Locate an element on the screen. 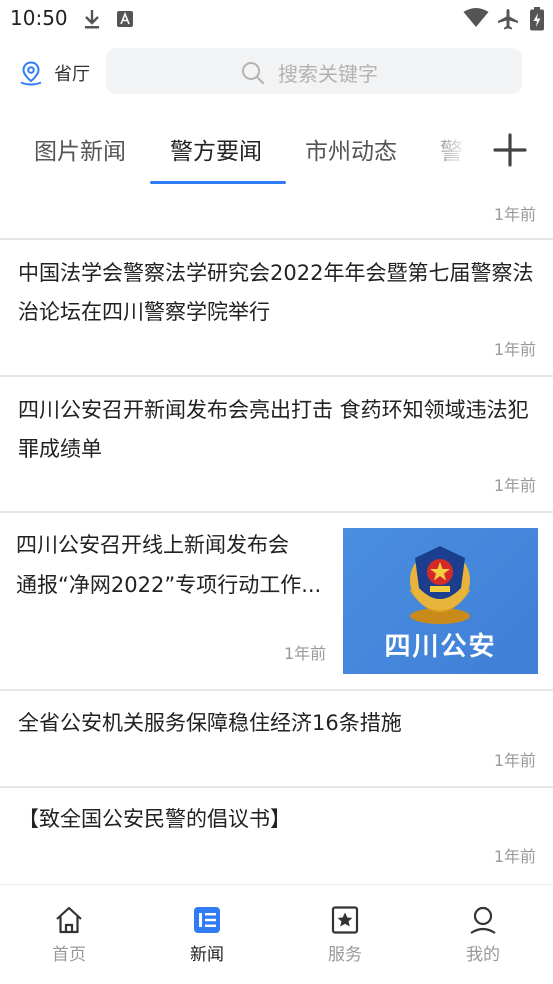 The height and width of the screenshot is (984, 553). status-time: 10:50 is located at coordinates (39, 18).